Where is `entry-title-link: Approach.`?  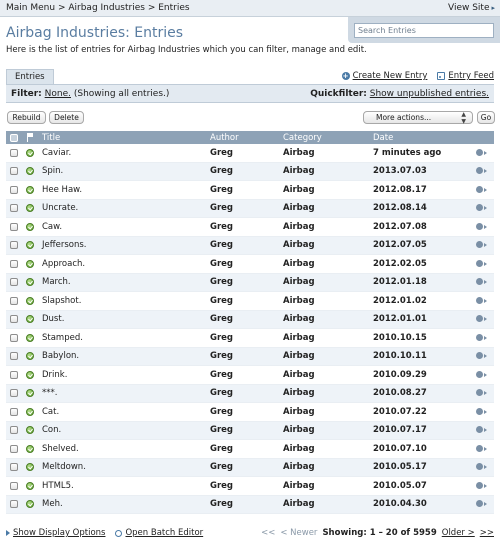 entry-title-link: Approach. is located at coordinates (124, 264).